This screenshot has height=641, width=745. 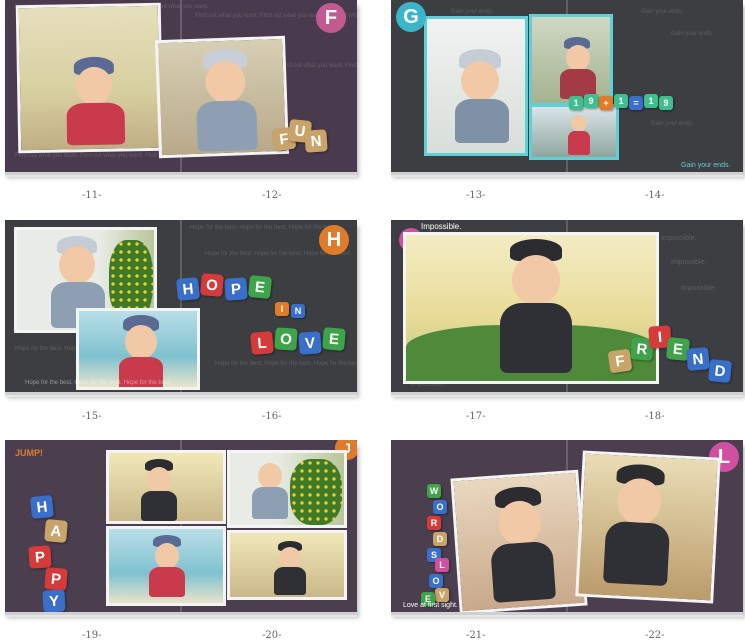 I want to click on page-caption: Love at first sight., so click(x=430, y=605).